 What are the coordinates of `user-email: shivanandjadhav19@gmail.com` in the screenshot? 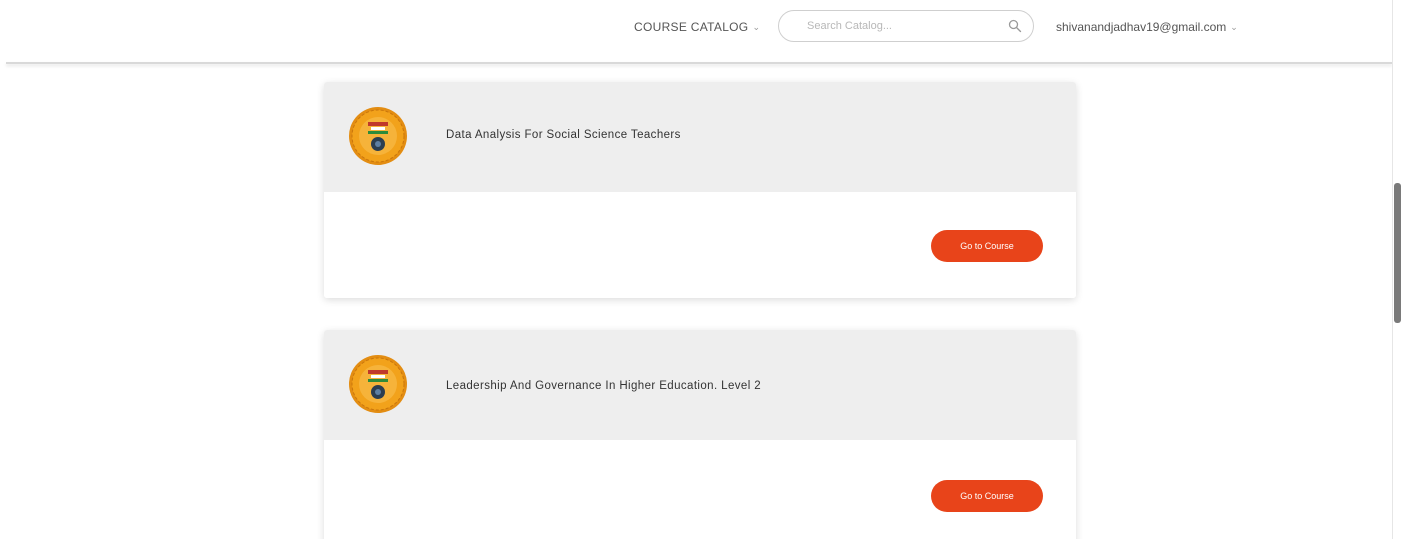 It's located at (1141, 27).